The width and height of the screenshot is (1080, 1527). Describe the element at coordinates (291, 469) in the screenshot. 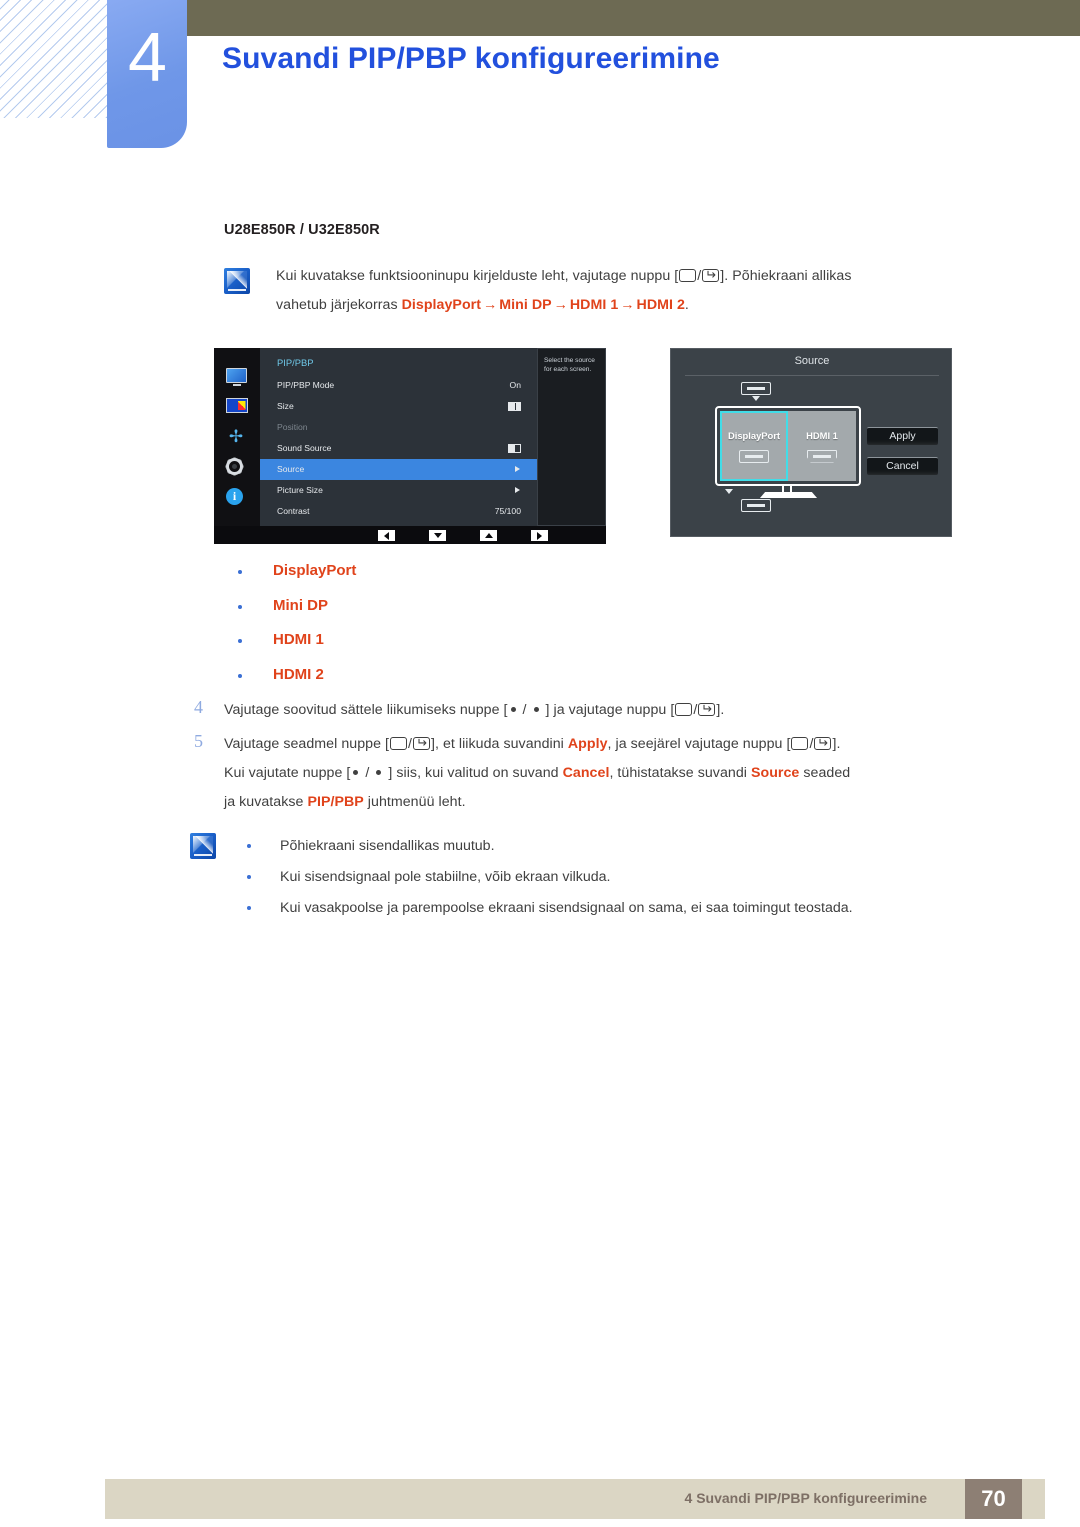

I see `osd-row-label: Source` at that location.